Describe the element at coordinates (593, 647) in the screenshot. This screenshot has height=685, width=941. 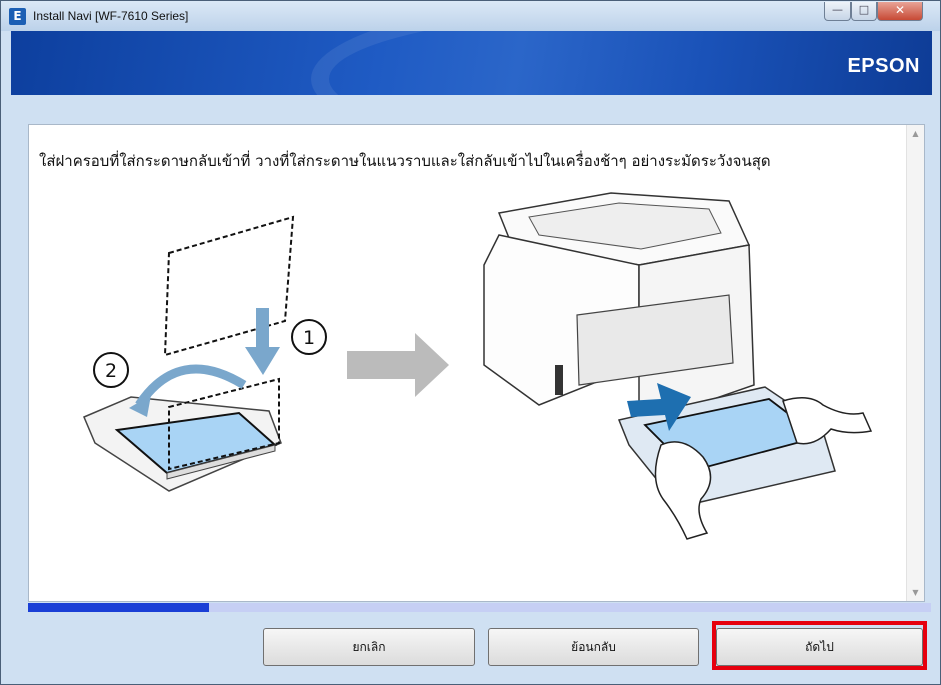
I see `back-button: ย้อนกลับ` at that location.